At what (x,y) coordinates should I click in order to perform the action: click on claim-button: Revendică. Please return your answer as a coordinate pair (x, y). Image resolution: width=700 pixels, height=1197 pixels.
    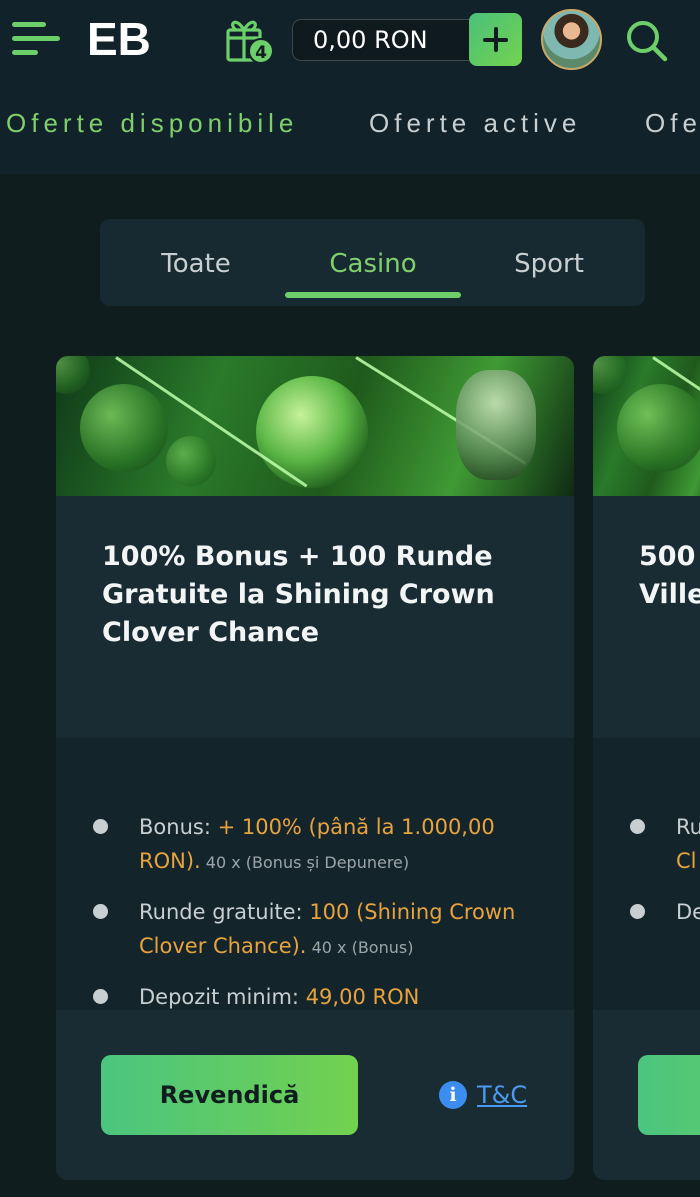
    Looking at the image, I should click on (229, 1095).